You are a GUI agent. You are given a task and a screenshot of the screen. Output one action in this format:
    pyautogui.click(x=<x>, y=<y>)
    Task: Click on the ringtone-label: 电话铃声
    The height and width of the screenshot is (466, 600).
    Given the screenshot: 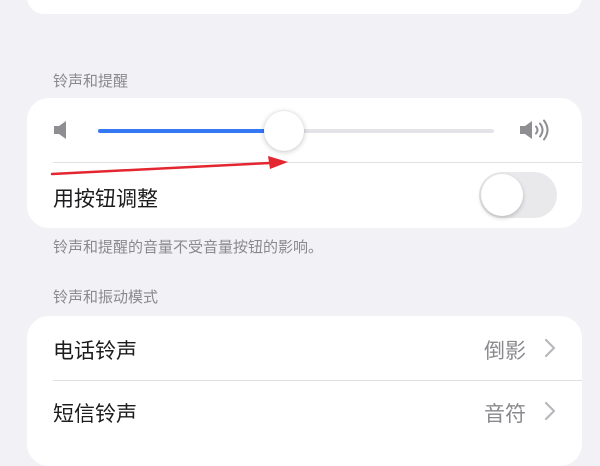 What is the action you would take?
    pyautogui.click(x=95, y=351)
    